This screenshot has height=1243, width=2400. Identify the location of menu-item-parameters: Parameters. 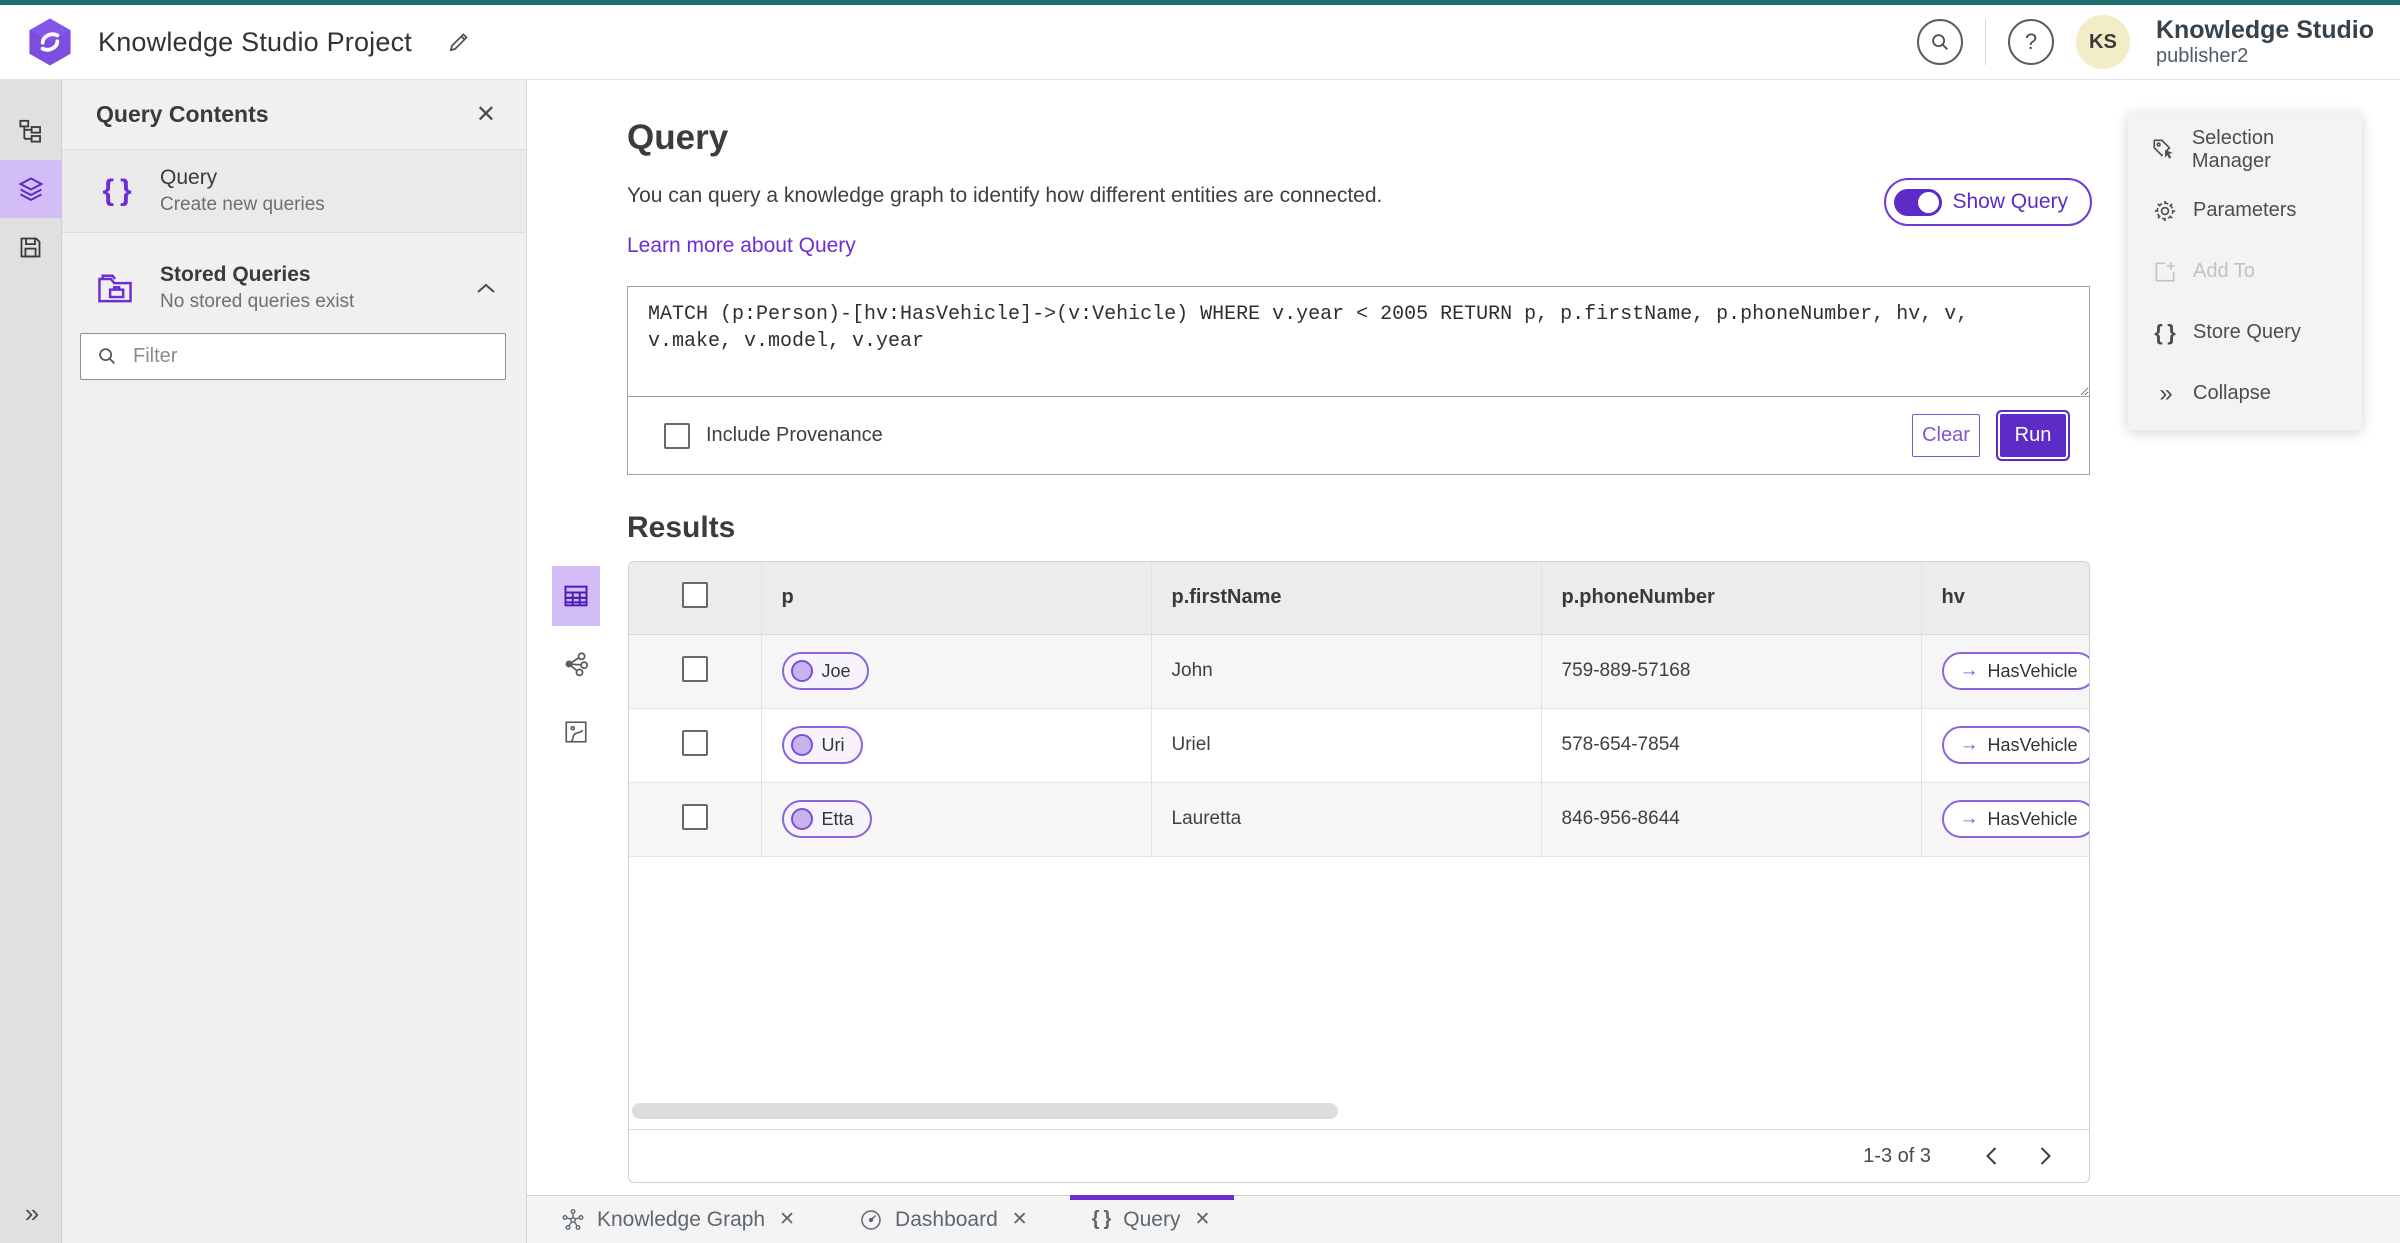
(2245, 210).